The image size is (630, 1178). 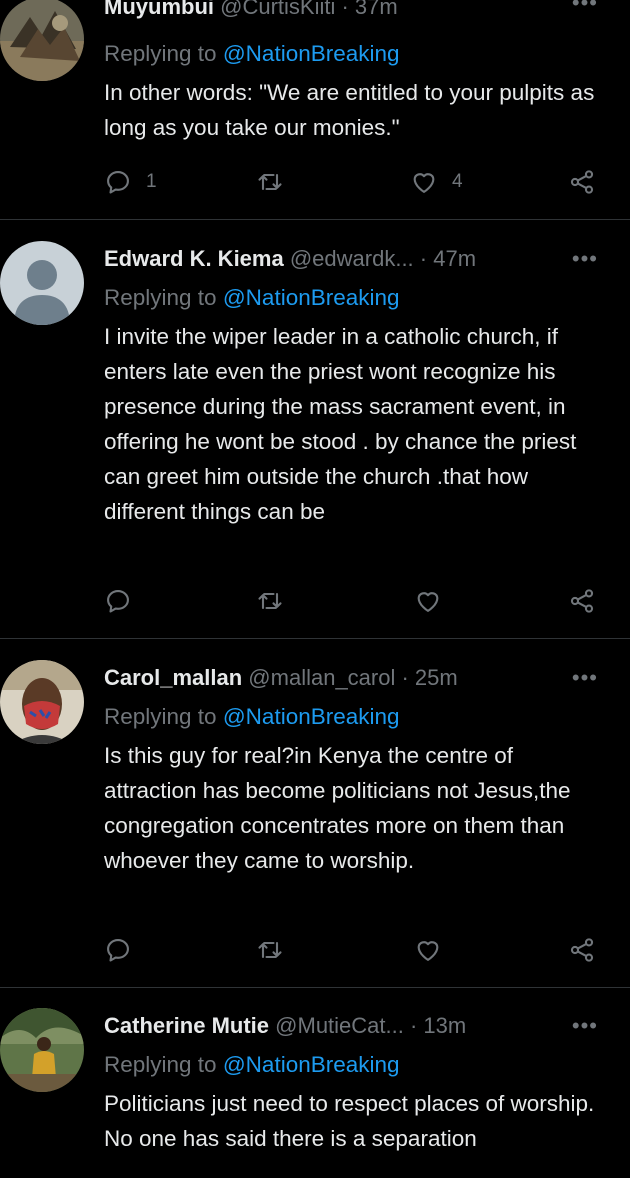 I want to click on tweet-actions: 1 4, so click(x=354, y=182).